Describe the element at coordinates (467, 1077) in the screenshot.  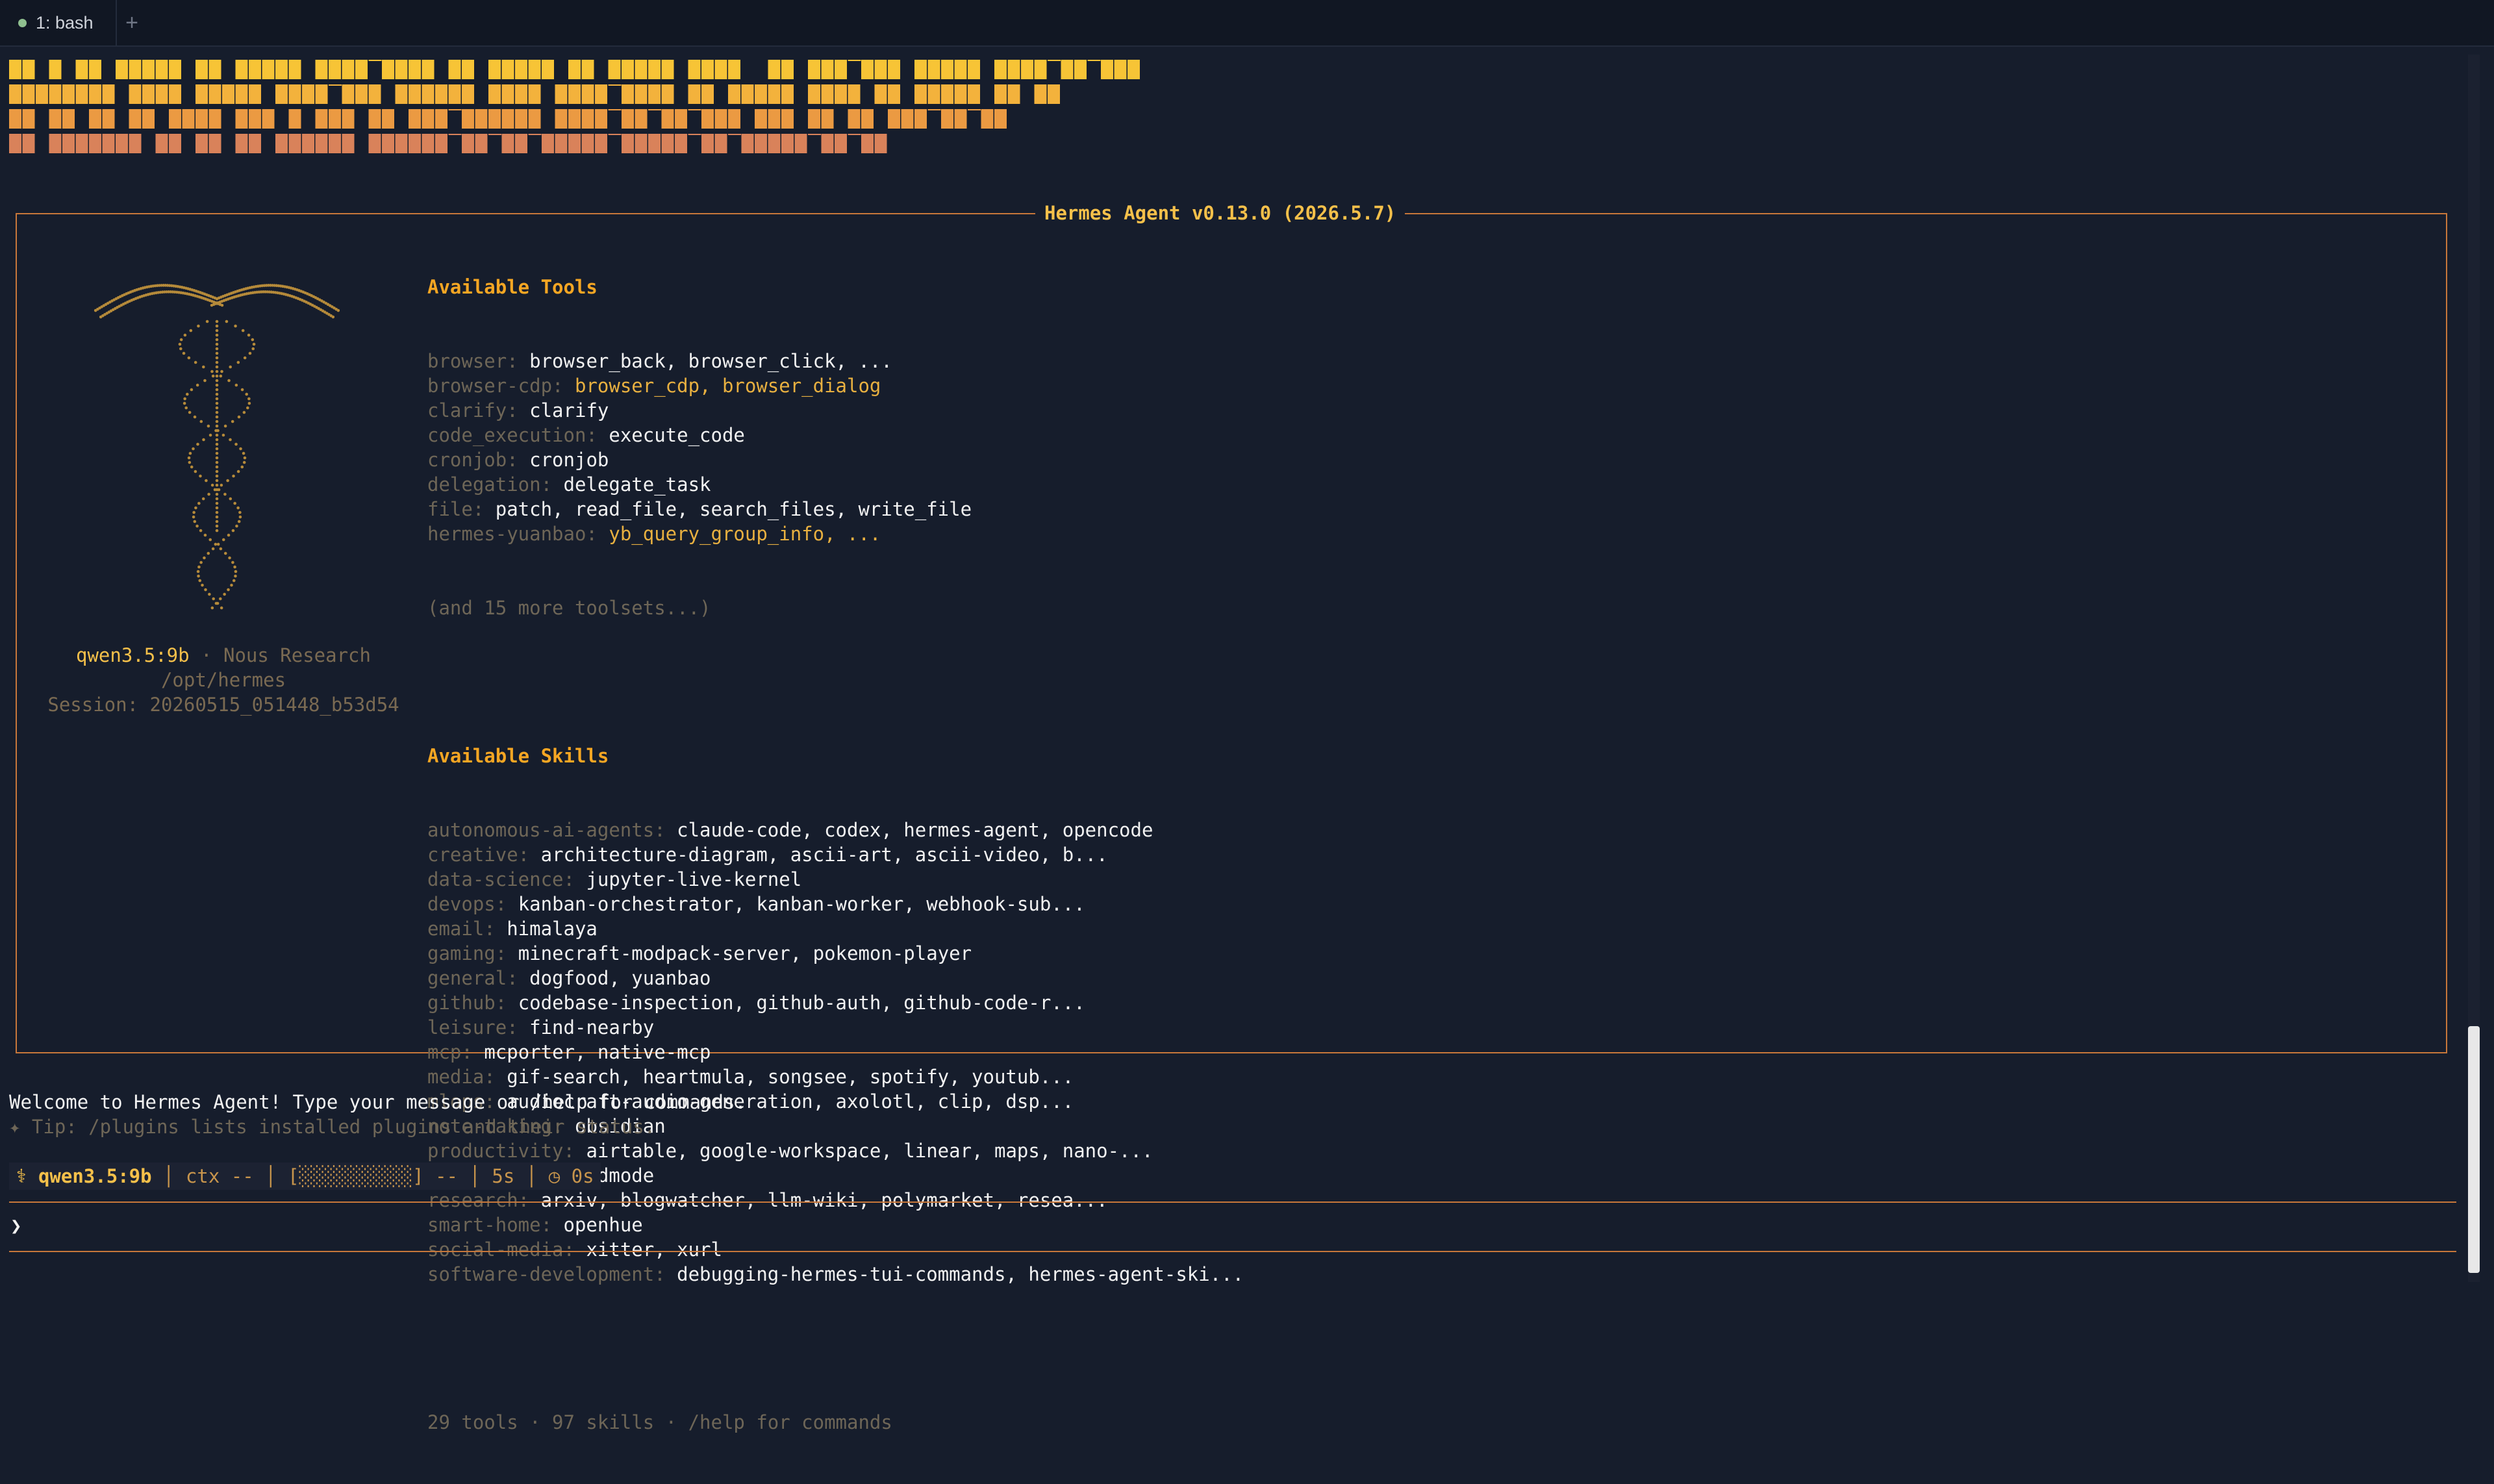
I see `skill-category: media:` at that location.